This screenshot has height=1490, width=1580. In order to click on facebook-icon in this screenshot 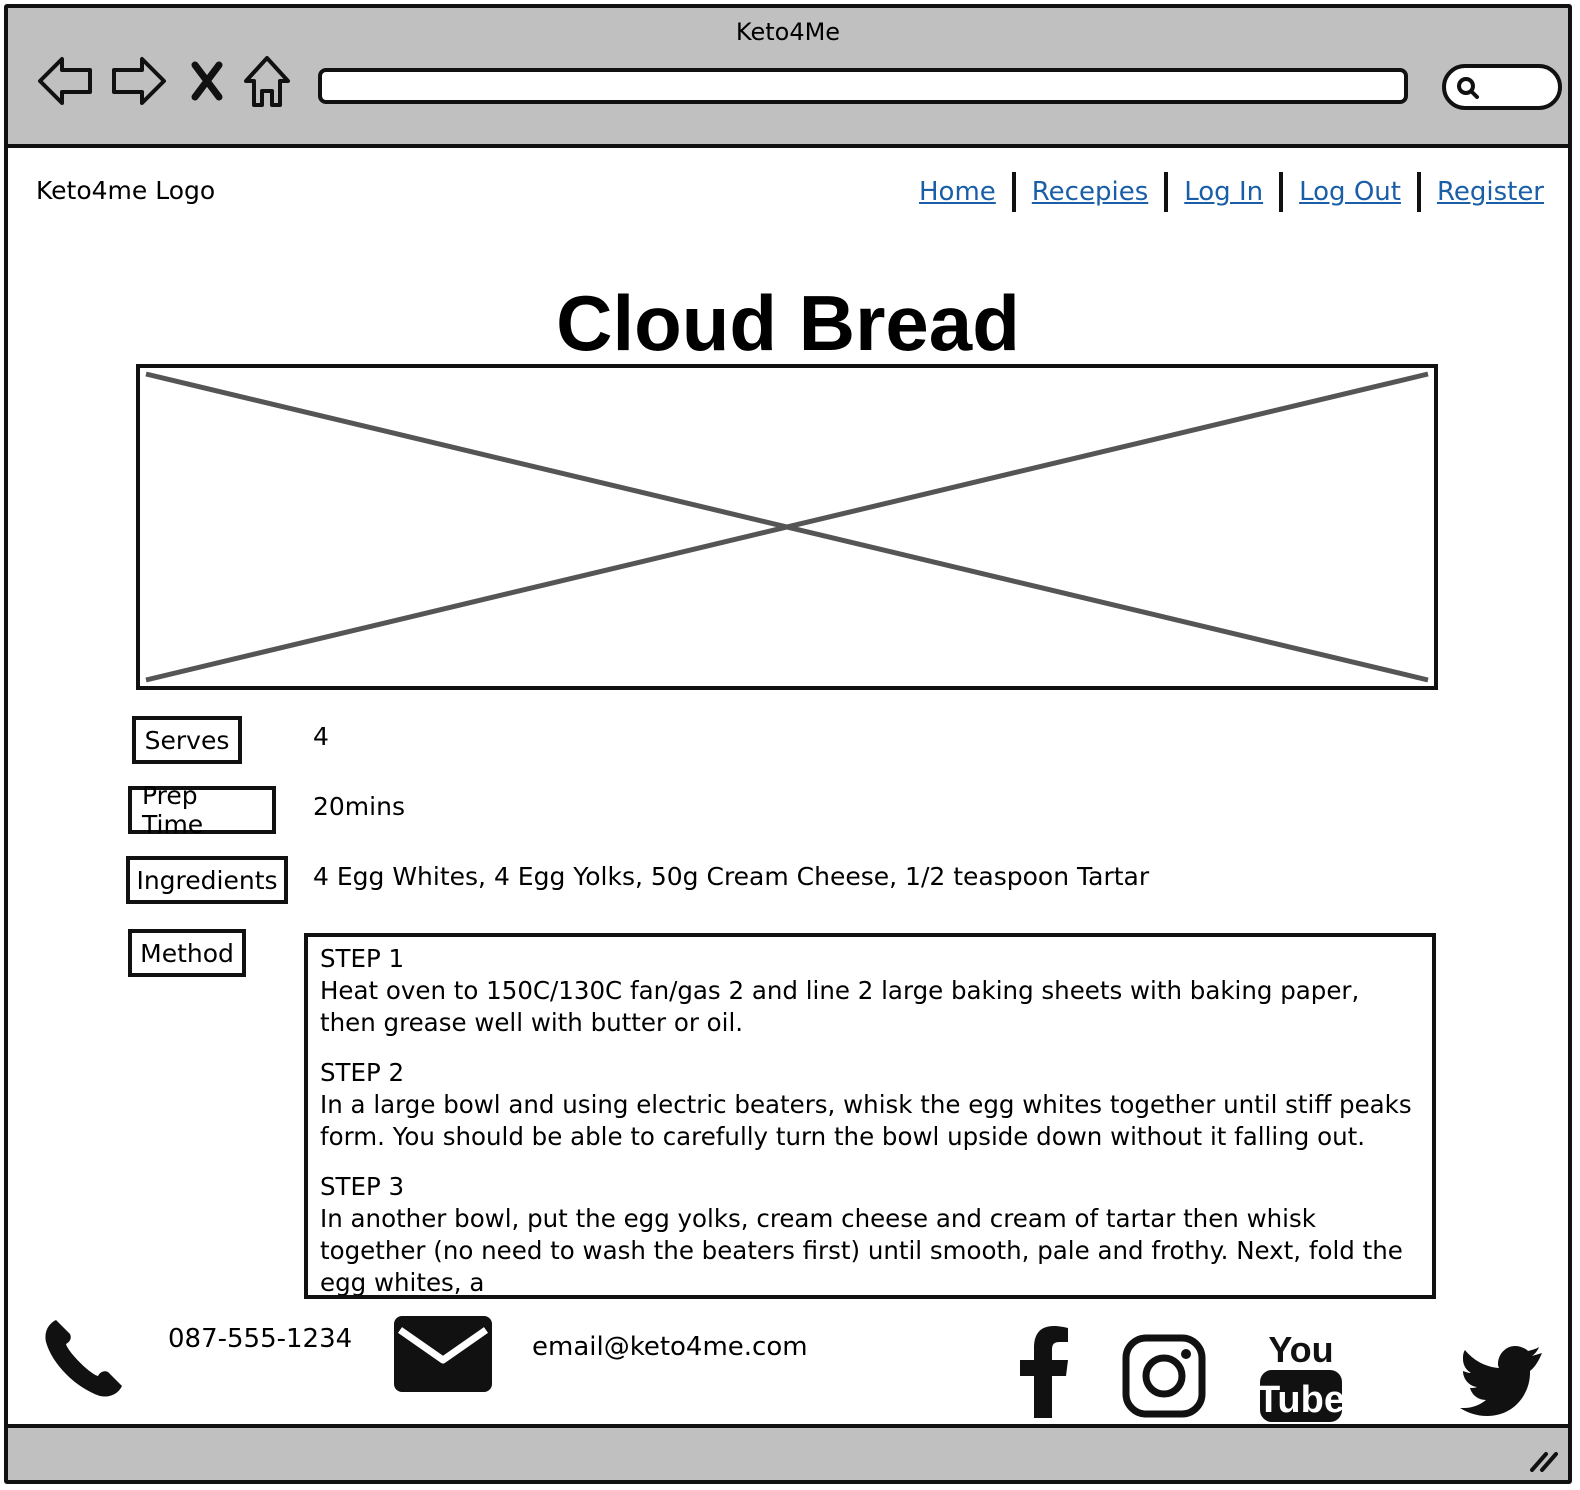, I will do `click(1044, 1372)`.